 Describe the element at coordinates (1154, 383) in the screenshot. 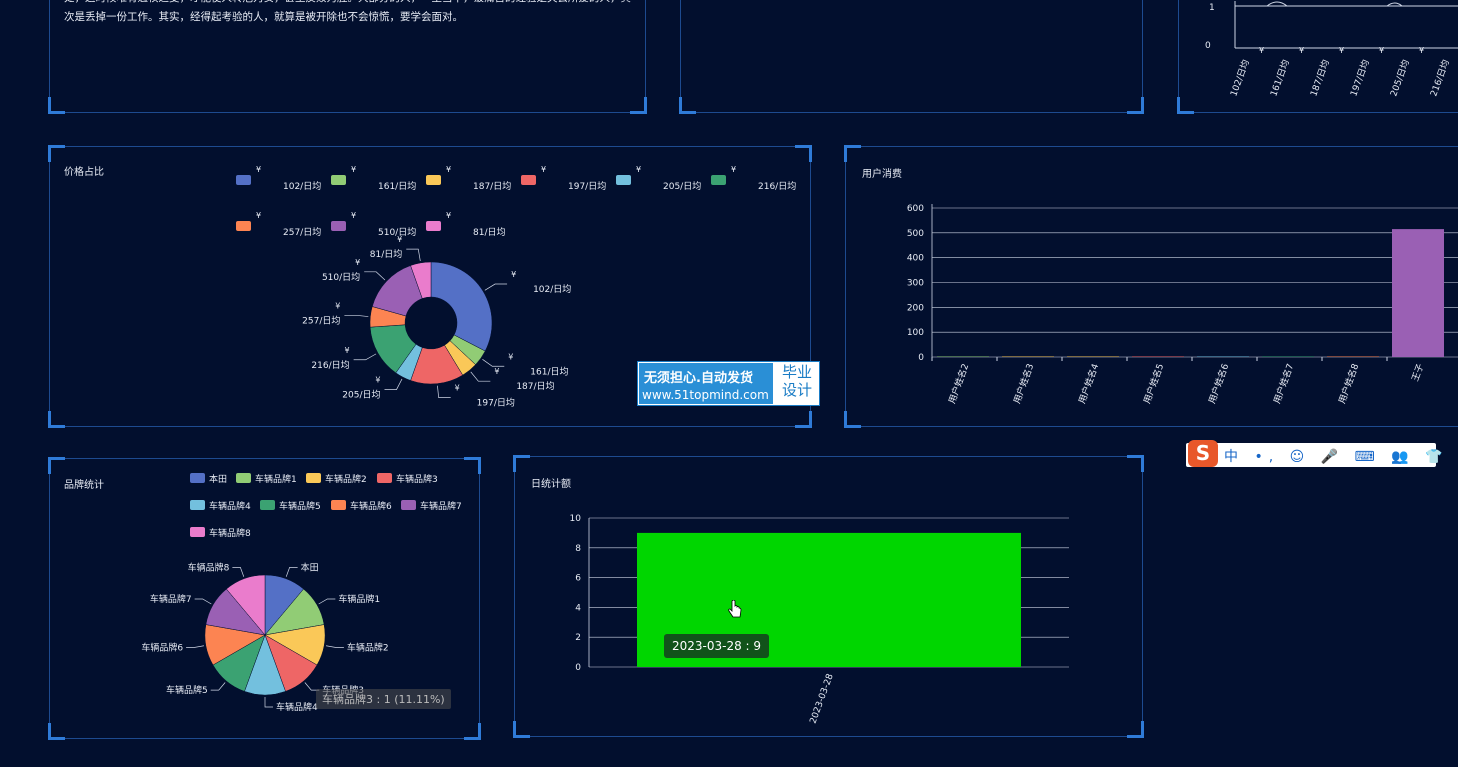

I see `x-tick-label: 用户姓名5` at that location.